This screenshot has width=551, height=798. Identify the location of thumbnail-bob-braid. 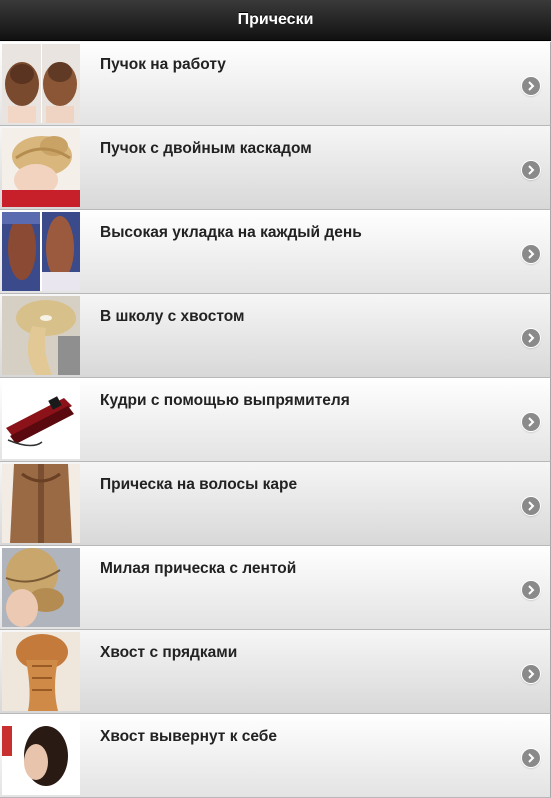
(41, 503).